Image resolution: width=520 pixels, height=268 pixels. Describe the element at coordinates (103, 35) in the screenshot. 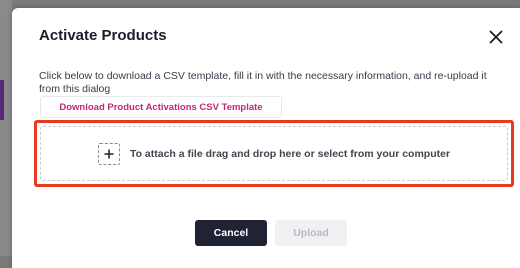

I see `dialog-title: Activate Products` at that location.